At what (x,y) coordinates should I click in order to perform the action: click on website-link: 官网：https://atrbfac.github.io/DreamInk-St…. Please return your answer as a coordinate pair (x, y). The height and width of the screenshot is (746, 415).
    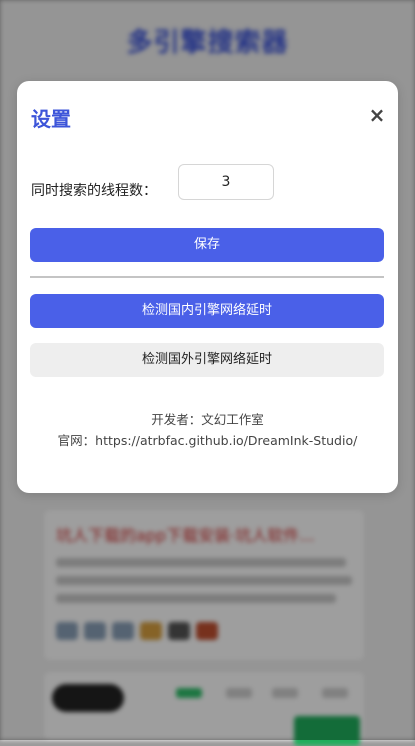
    Looking at the image, I should click on (207, 439).